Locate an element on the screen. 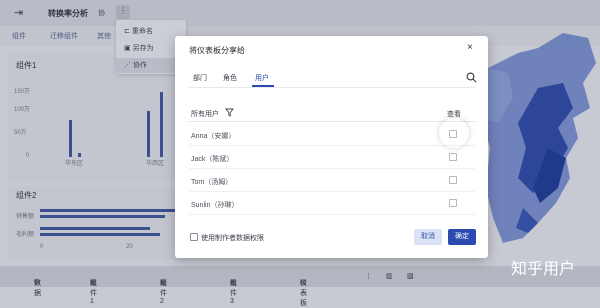  tabs-divider is located at coordinates (332, 87).